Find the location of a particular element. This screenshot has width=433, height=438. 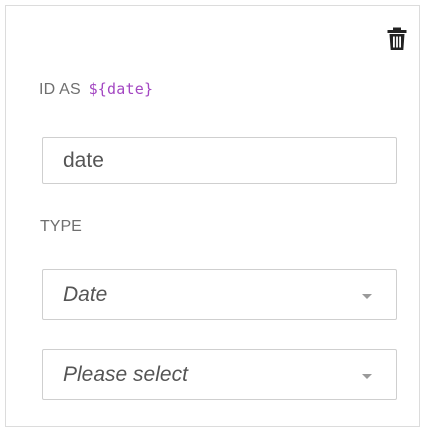

format-select: Please select is located at coordinates (219, 374).